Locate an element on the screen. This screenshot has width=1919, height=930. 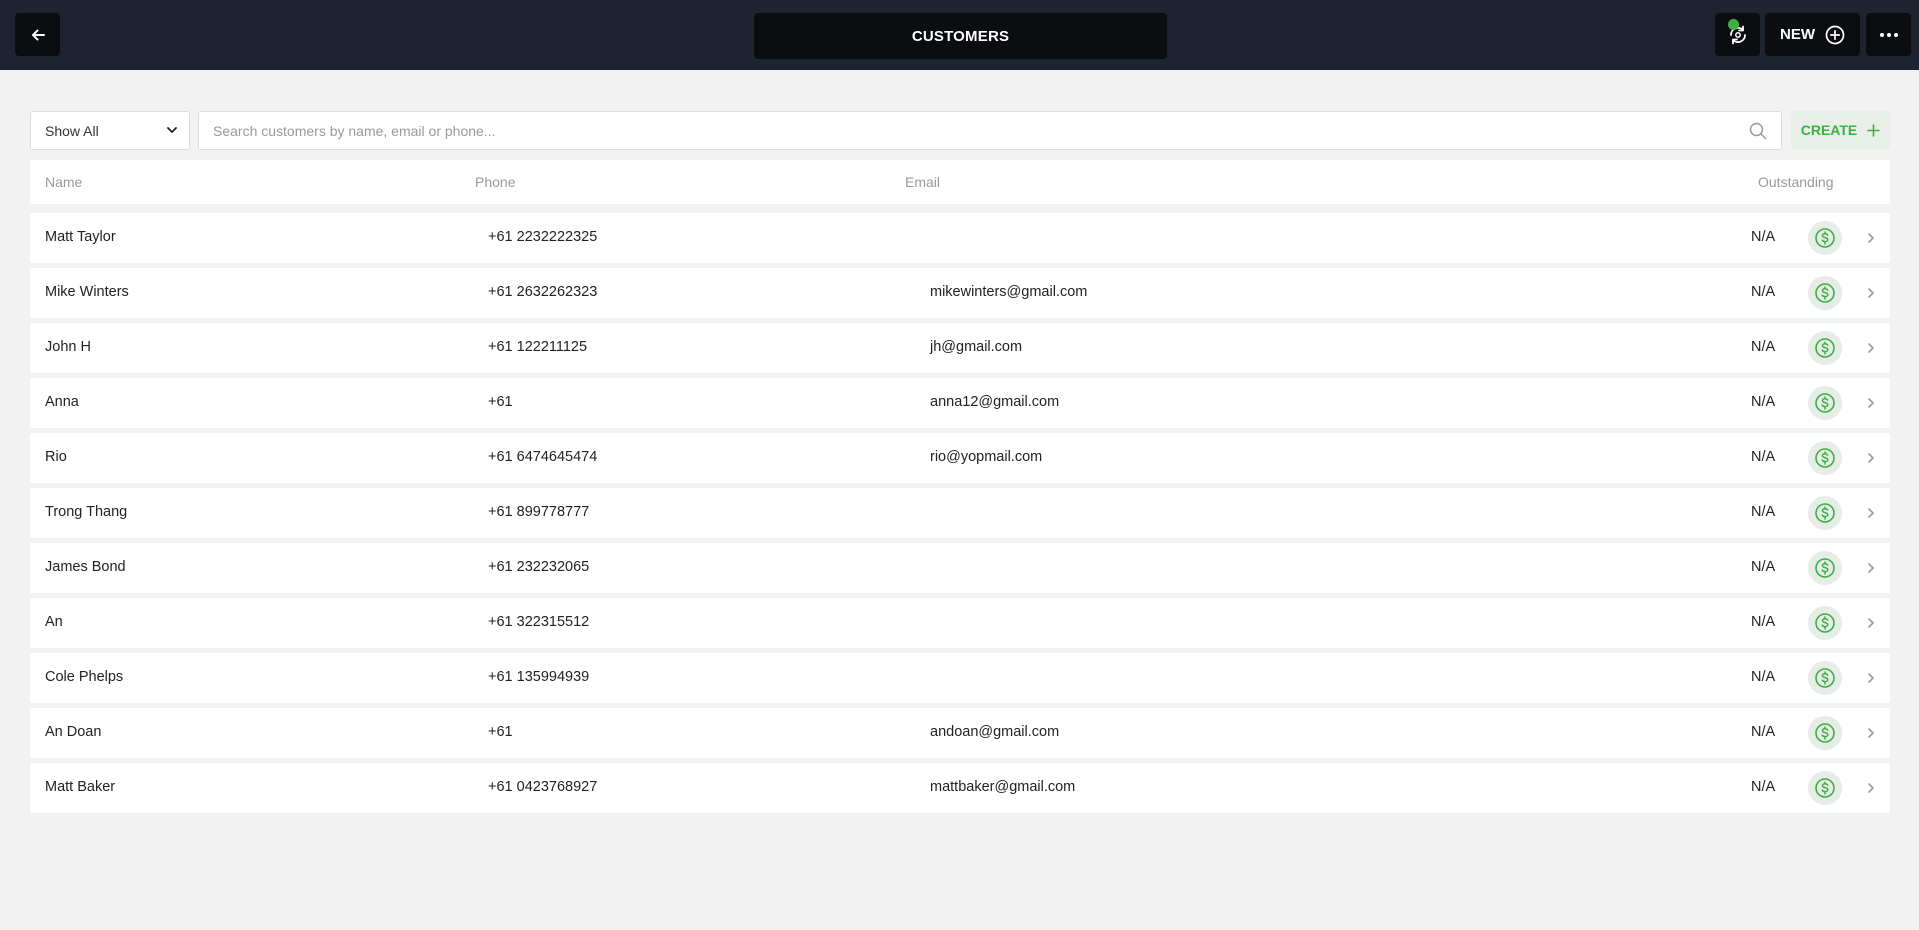
customer-email: jh@gmail.com is located at coordinates (976, 347).